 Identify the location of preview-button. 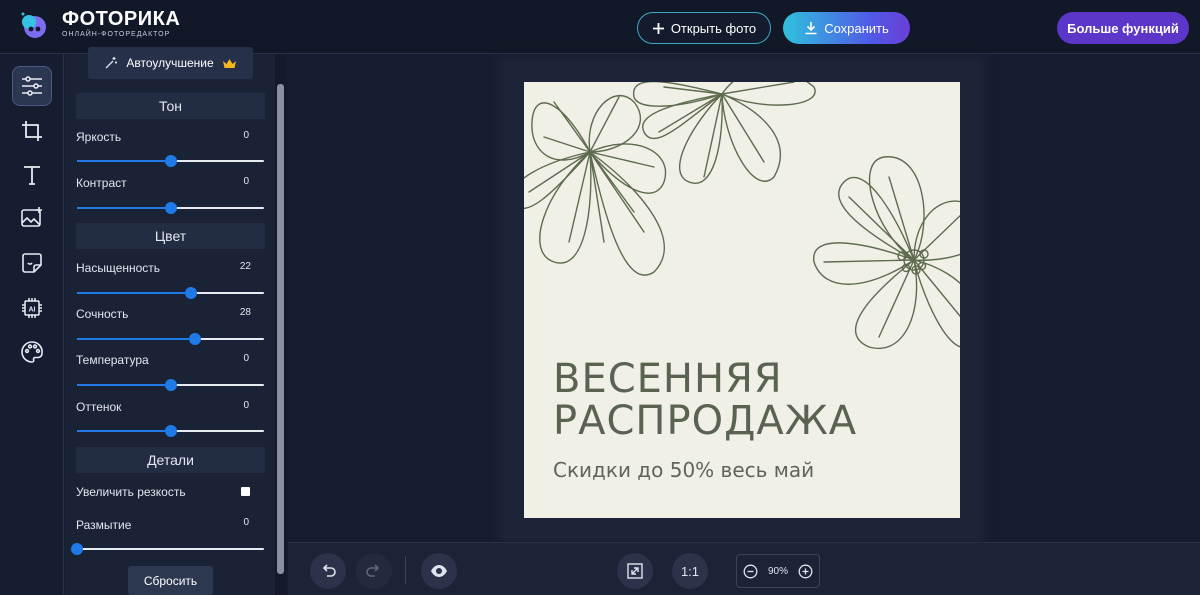
(439, 571).